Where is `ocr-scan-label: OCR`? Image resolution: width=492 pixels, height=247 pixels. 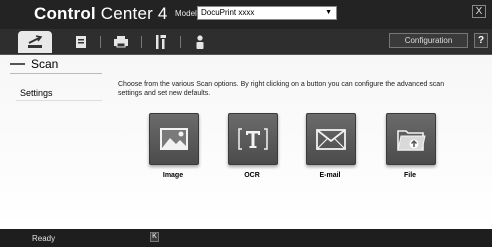
ocr-scan-label: OCR is located at coordinates (252, 175).